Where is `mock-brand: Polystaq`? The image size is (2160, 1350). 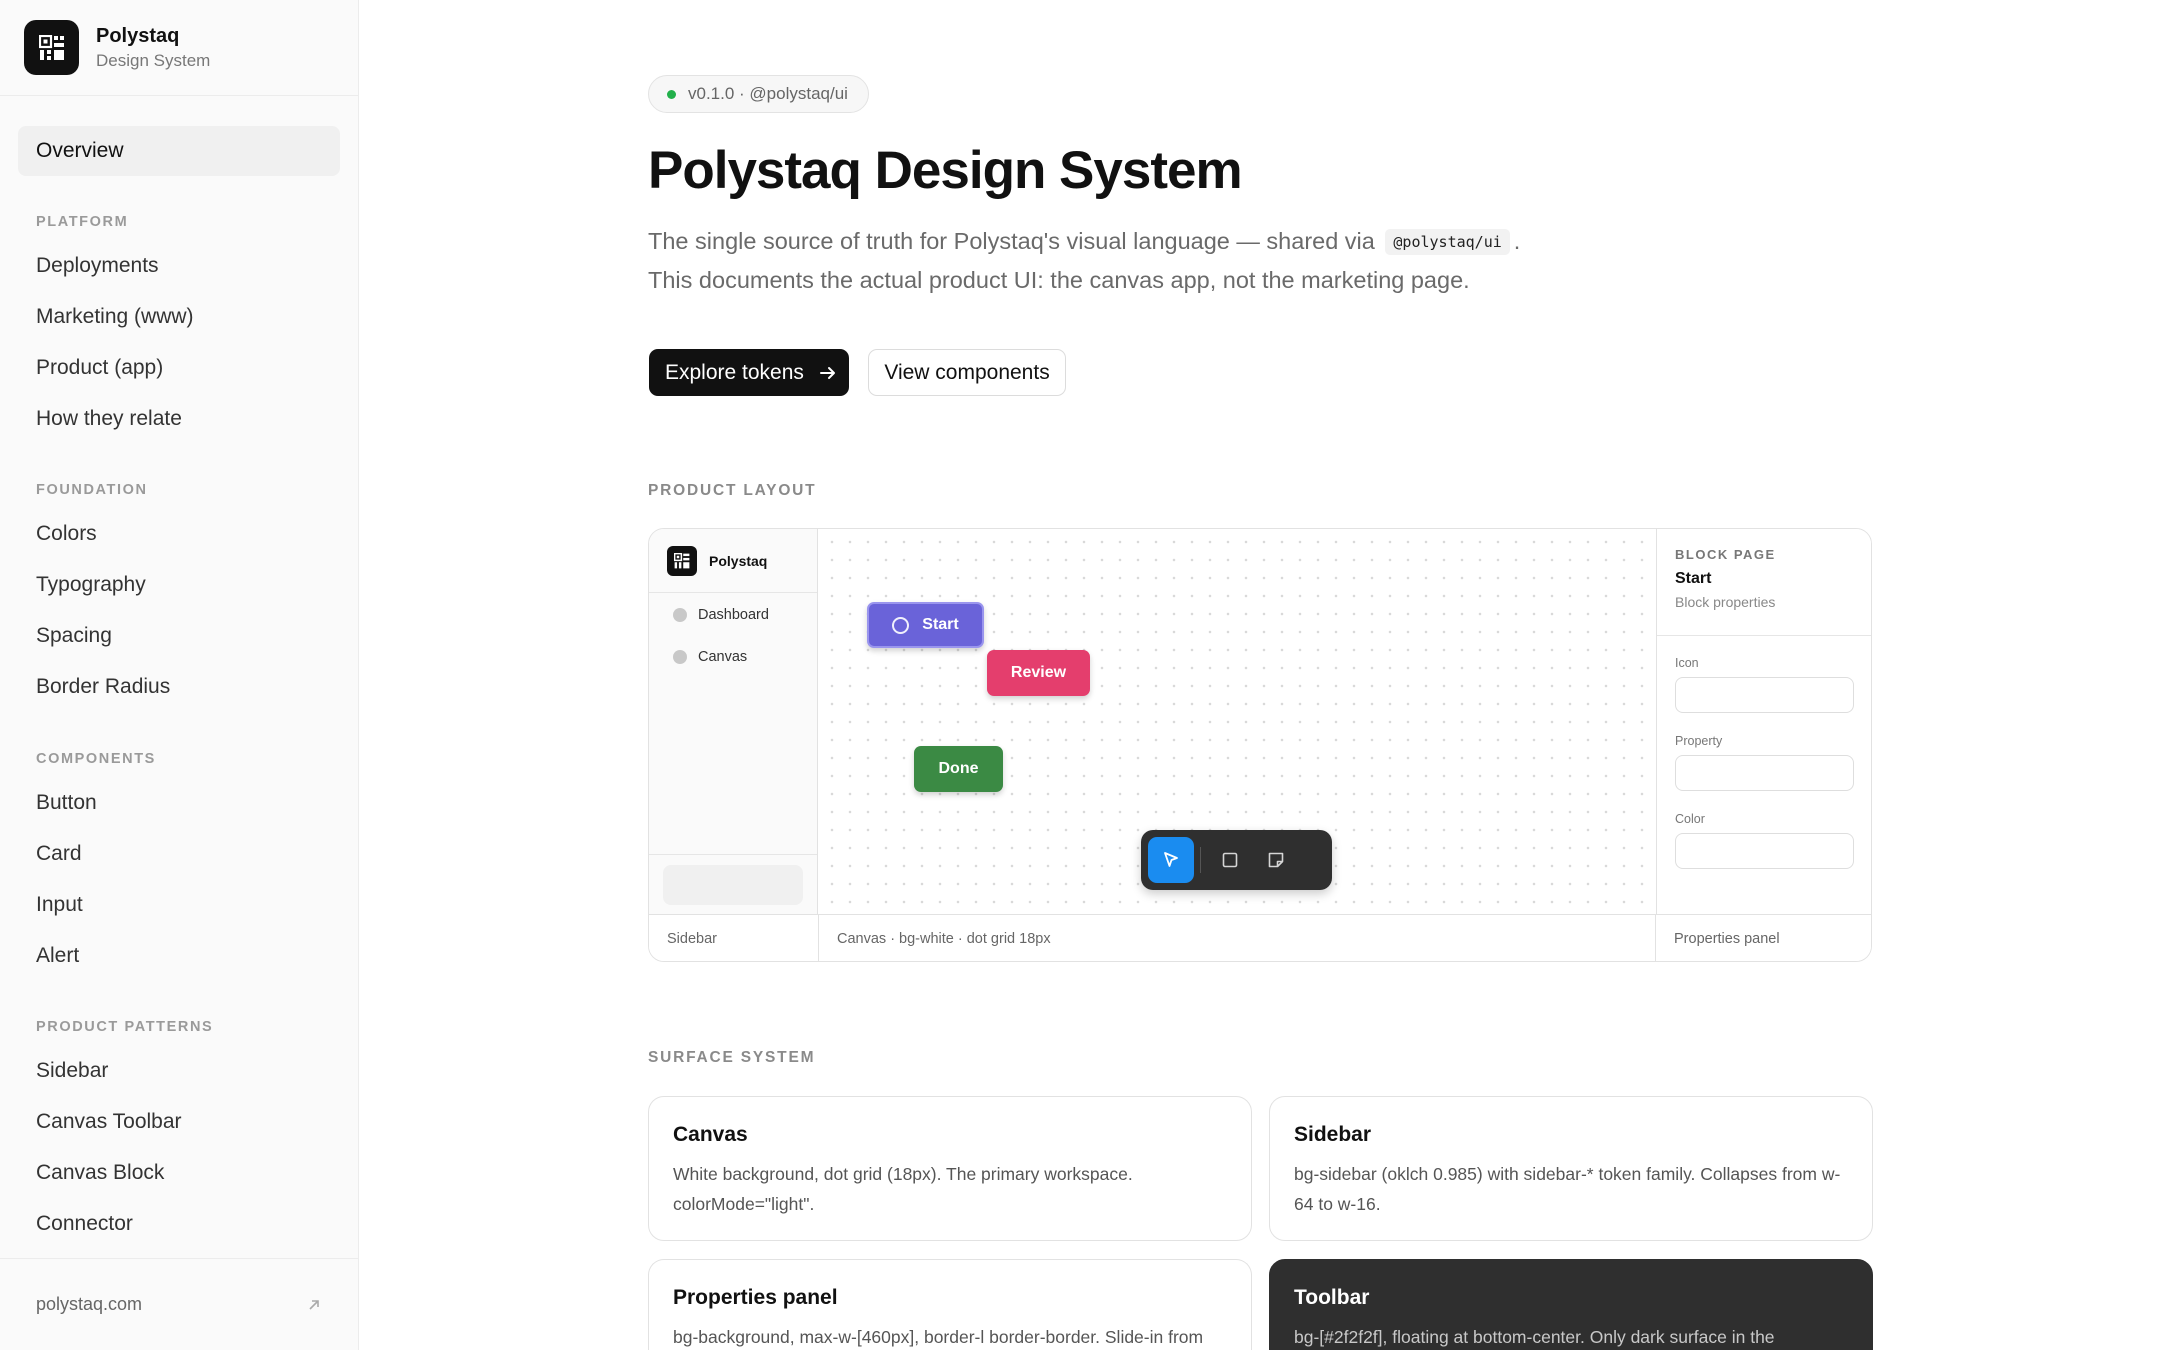 mock-brand: Polystaq is located at coordinates (733, 561).